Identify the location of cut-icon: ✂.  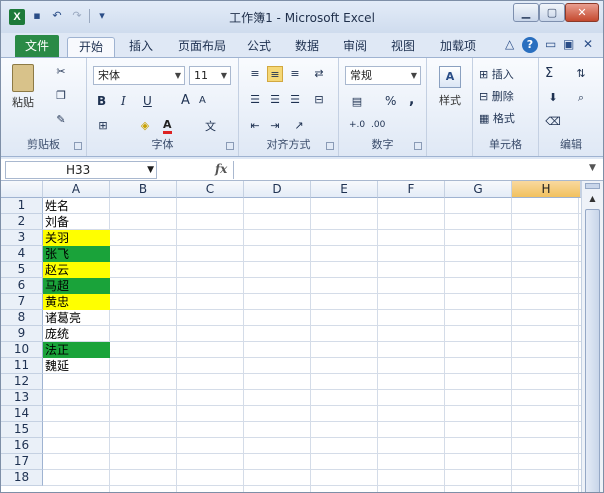
(61, 72).